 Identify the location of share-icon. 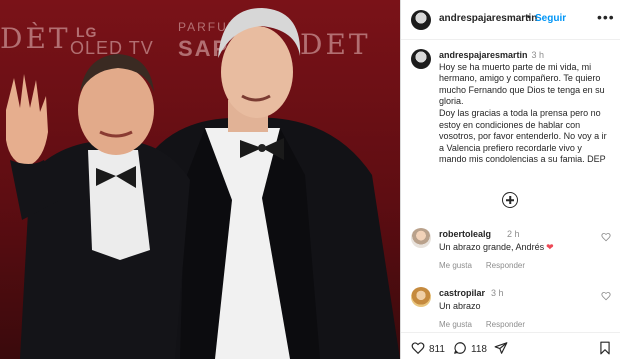
(501, 348).